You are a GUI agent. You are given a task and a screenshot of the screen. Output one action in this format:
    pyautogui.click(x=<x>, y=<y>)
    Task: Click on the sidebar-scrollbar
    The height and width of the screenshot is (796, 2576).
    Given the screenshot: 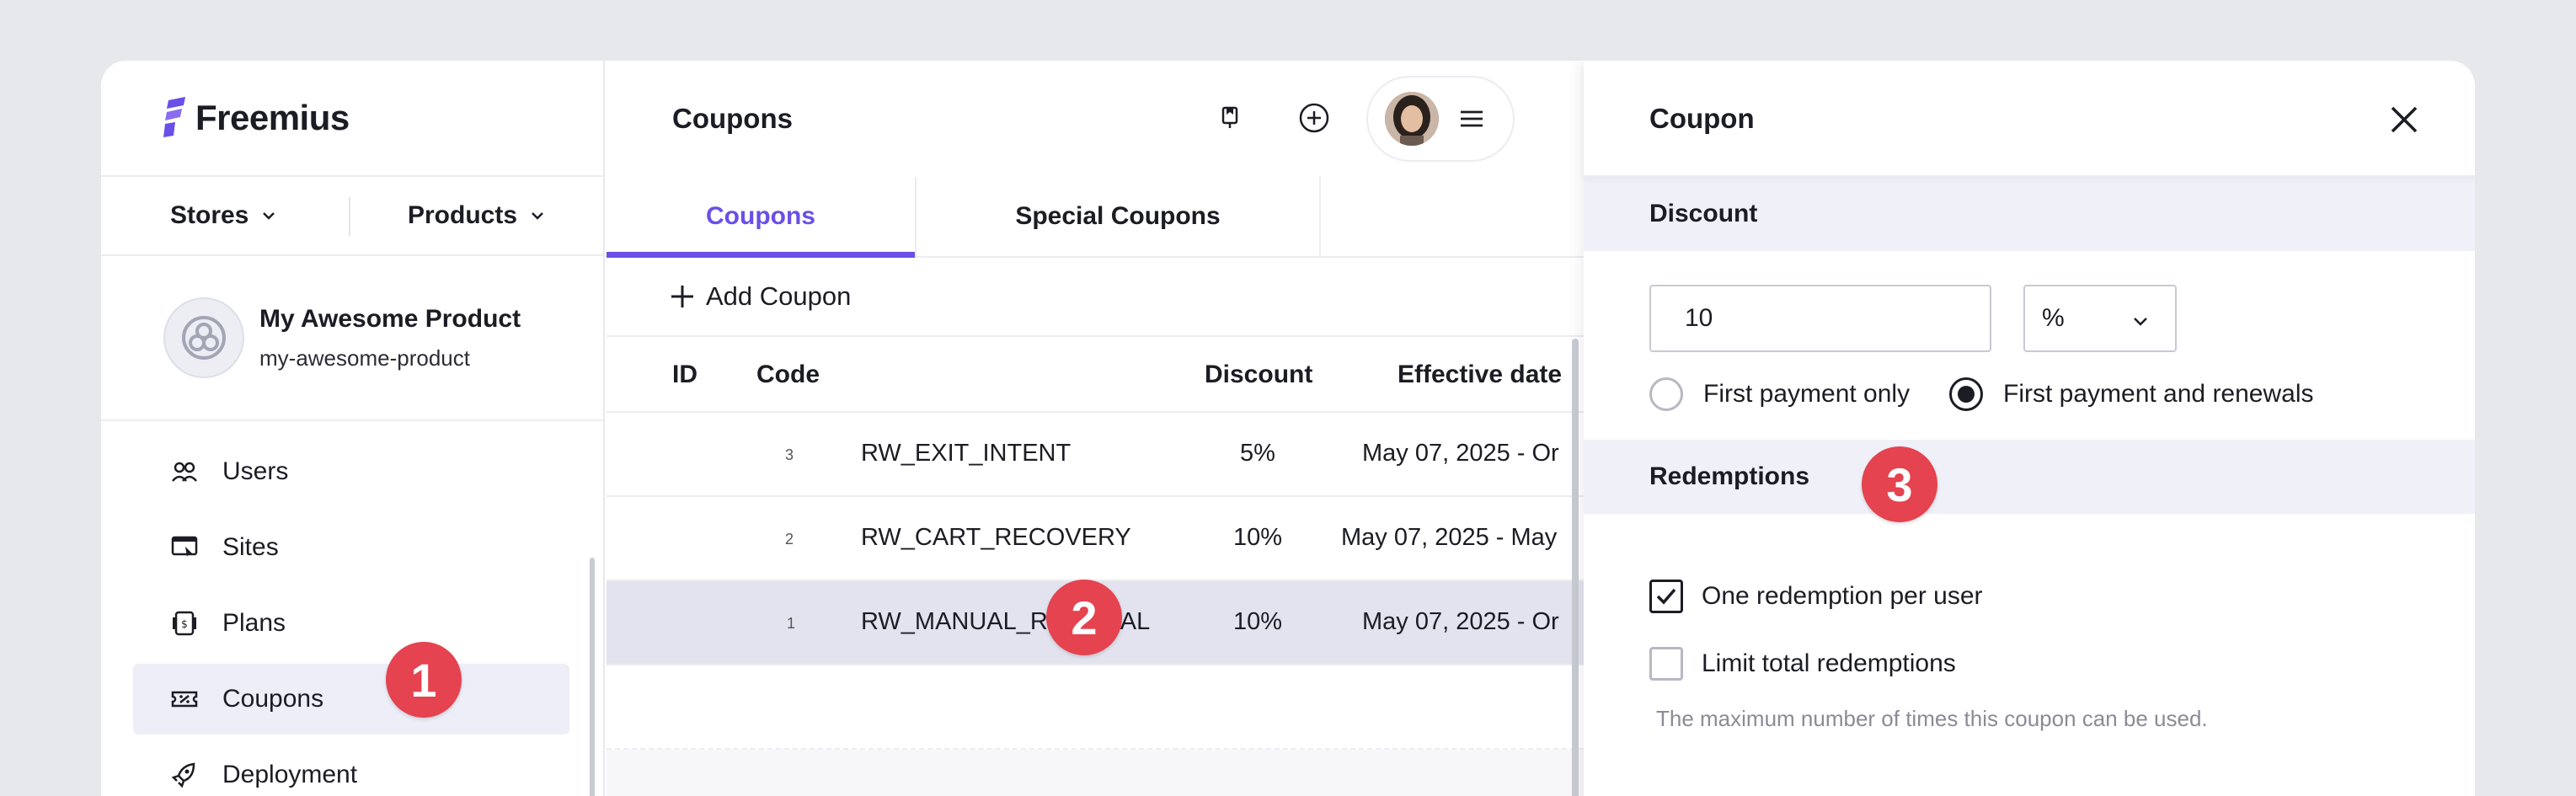 What is the action you would take?
    pyautogui.click(x=592, y=677)
    